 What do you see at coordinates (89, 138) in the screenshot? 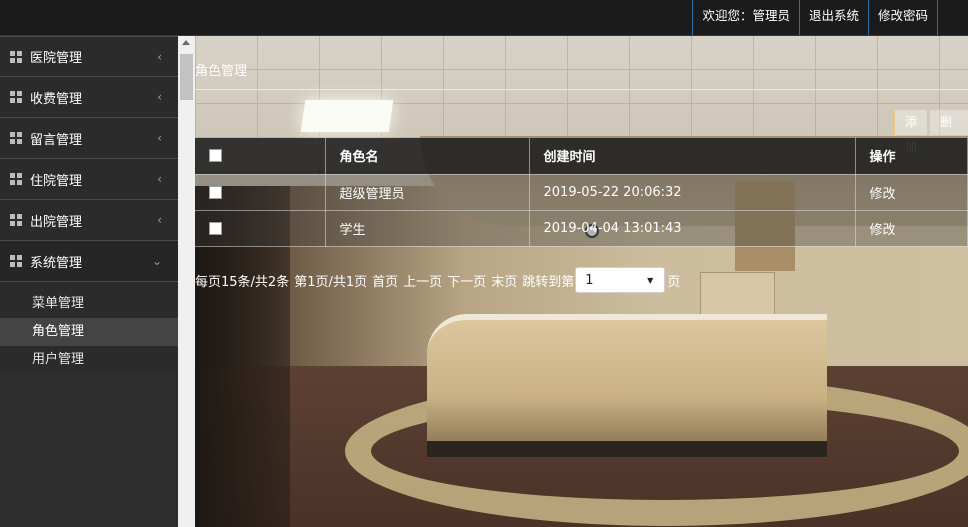
I see `sidebar-item-messages: 留言管理 ‹` at bounding box center [89, 138].